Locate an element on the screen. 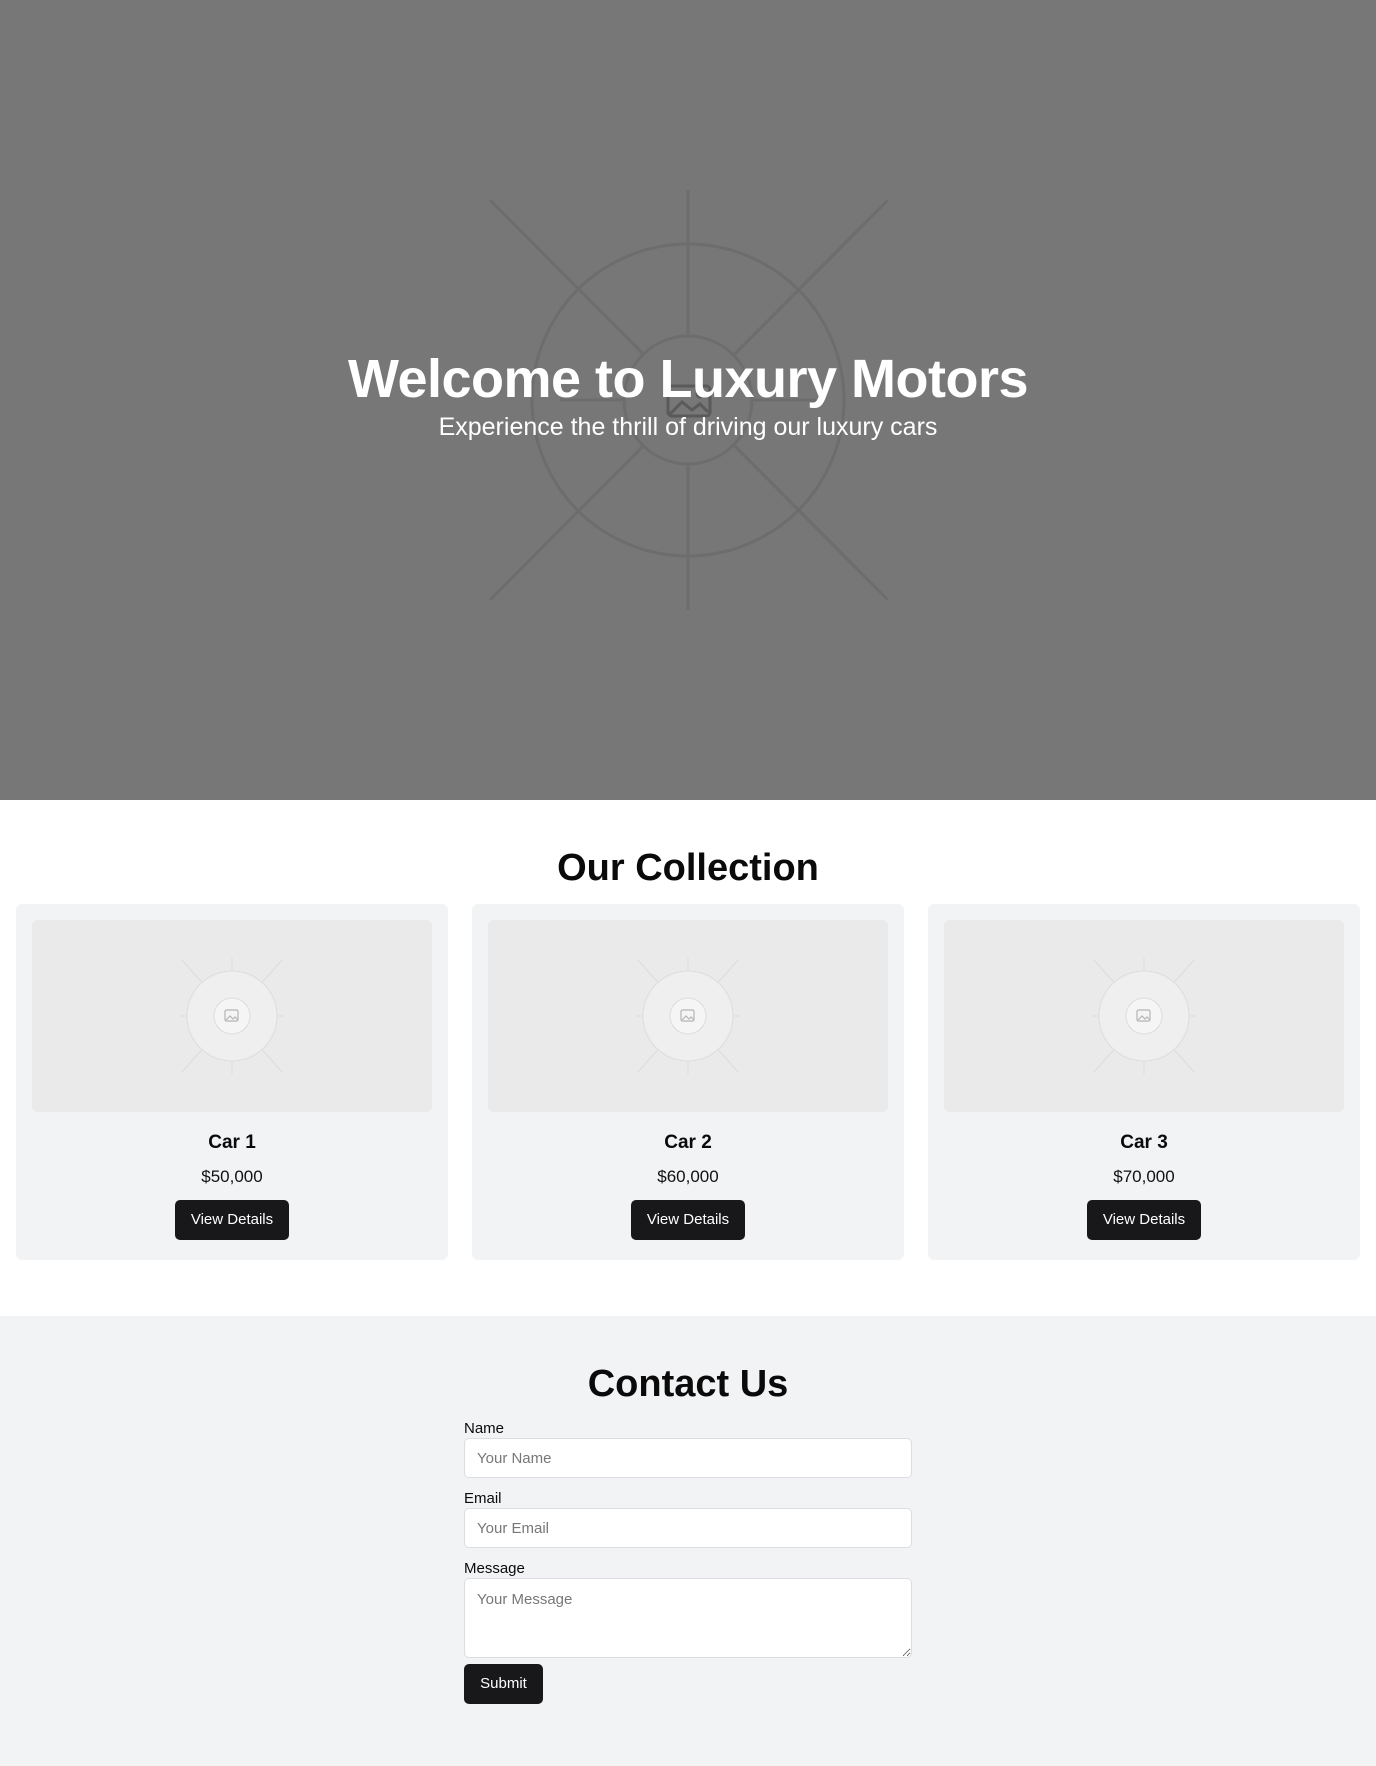 The image size is (1376, 1766). car-price: $50,000 is located at coordinates (232, 1176).